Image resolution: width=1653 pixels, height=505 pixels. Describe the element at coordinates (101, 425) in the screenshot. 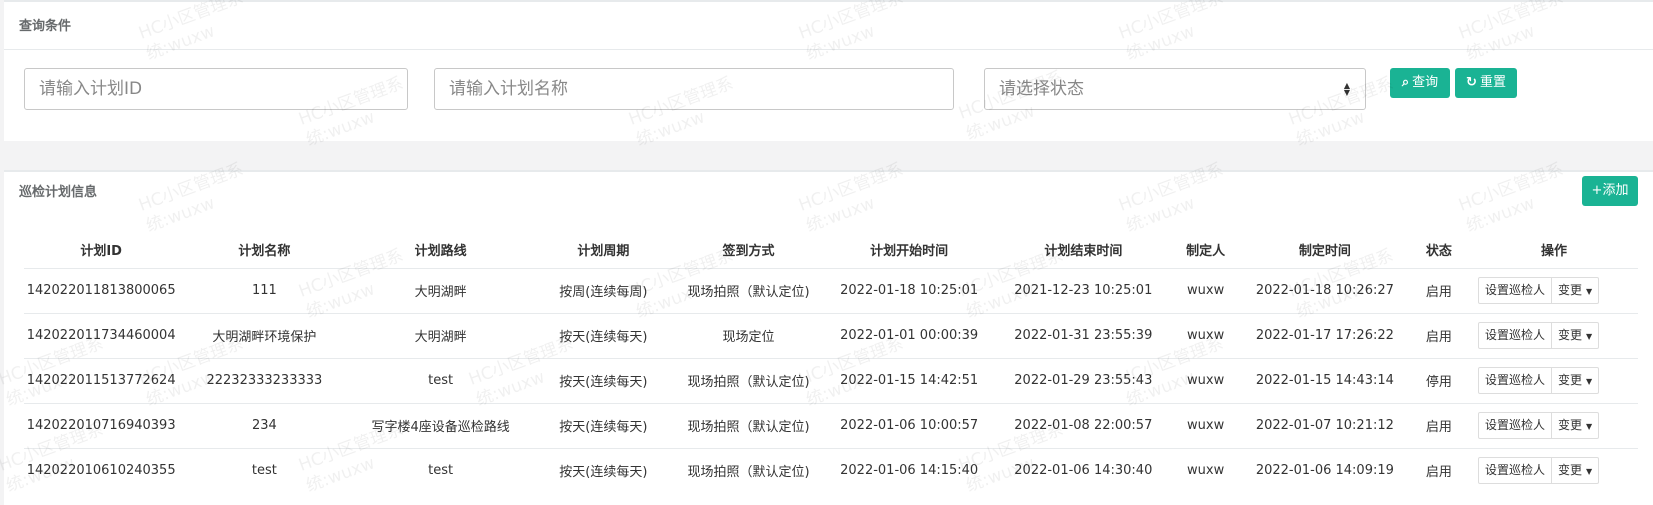

I see `cell-plan-id: 142022010716940393` at that location.